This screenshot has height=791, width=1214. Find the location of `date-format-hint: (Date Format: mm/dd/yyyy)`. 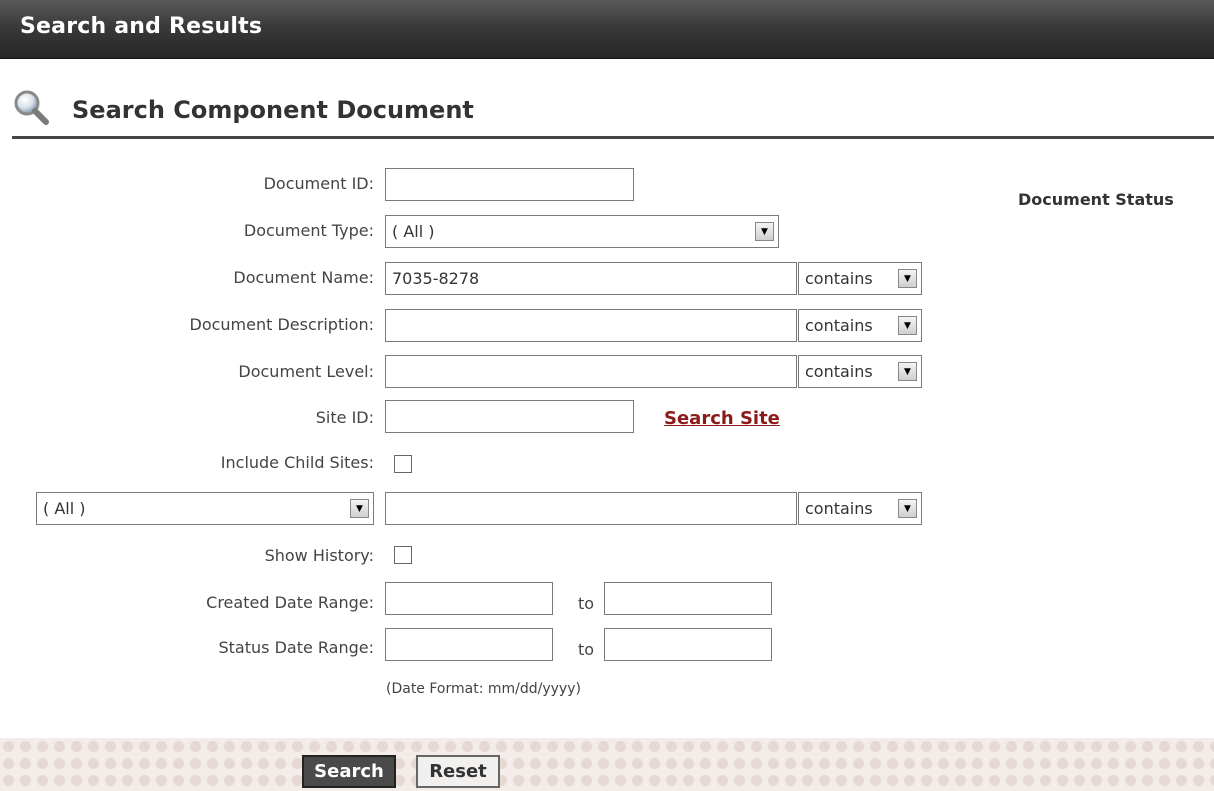

date-format-hint: (Date Format: mm/dd/yyyy) is located at coordinates (483, 689).